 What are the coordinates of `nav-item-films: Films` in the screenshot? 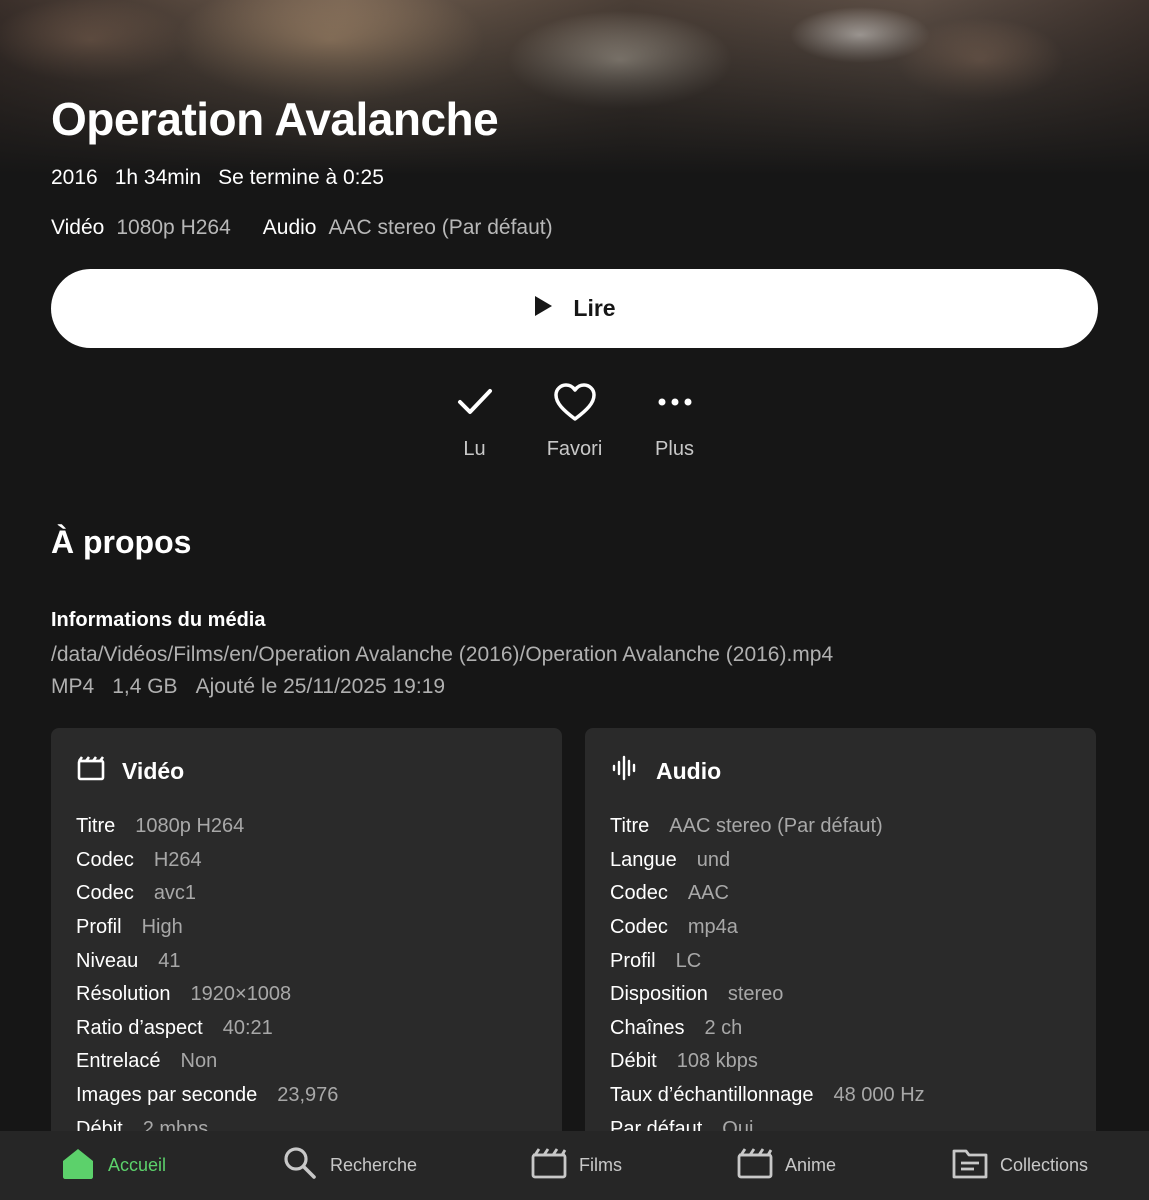 It's located at (576, 1165).